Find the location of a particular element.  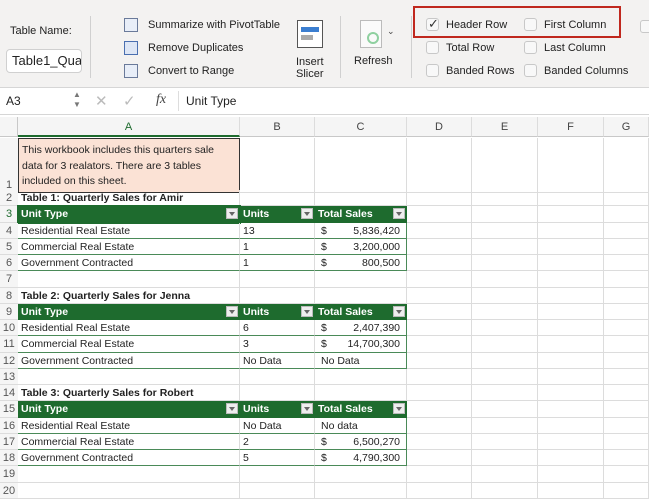

cell-F18 is located at coordinates (571, 458).